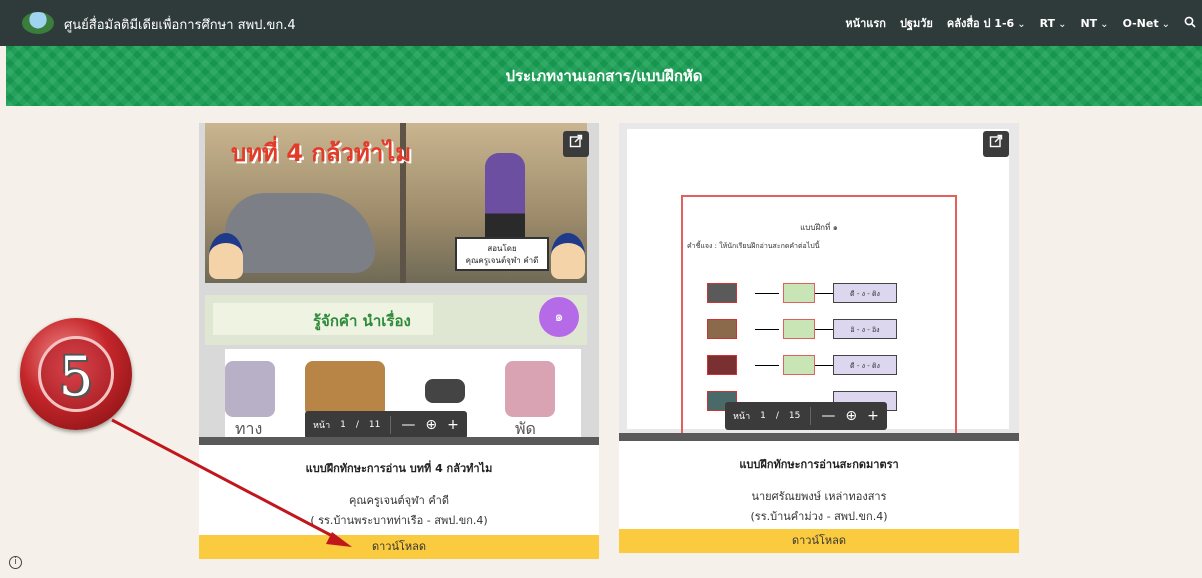 The height and width of the screenshot is (578, 1202). What do you see at coordinates (1053, 23) in the screenshot?
I see `nav-rt: RT ⌄` at bounding box center [1053, 23].